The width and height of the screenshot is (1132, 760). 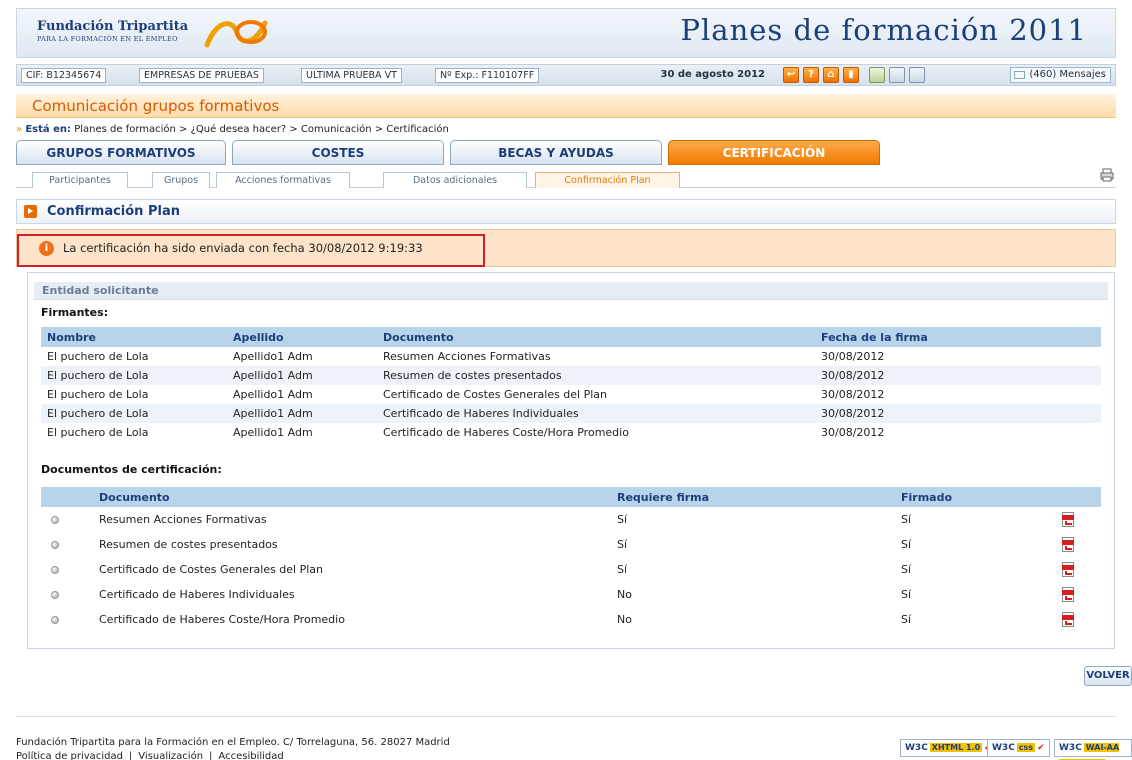 What do you see at coordinates (75, 312) in the screenshot?
I see `firmantes-title: Firmantes:` at bounding box center [75, 312].